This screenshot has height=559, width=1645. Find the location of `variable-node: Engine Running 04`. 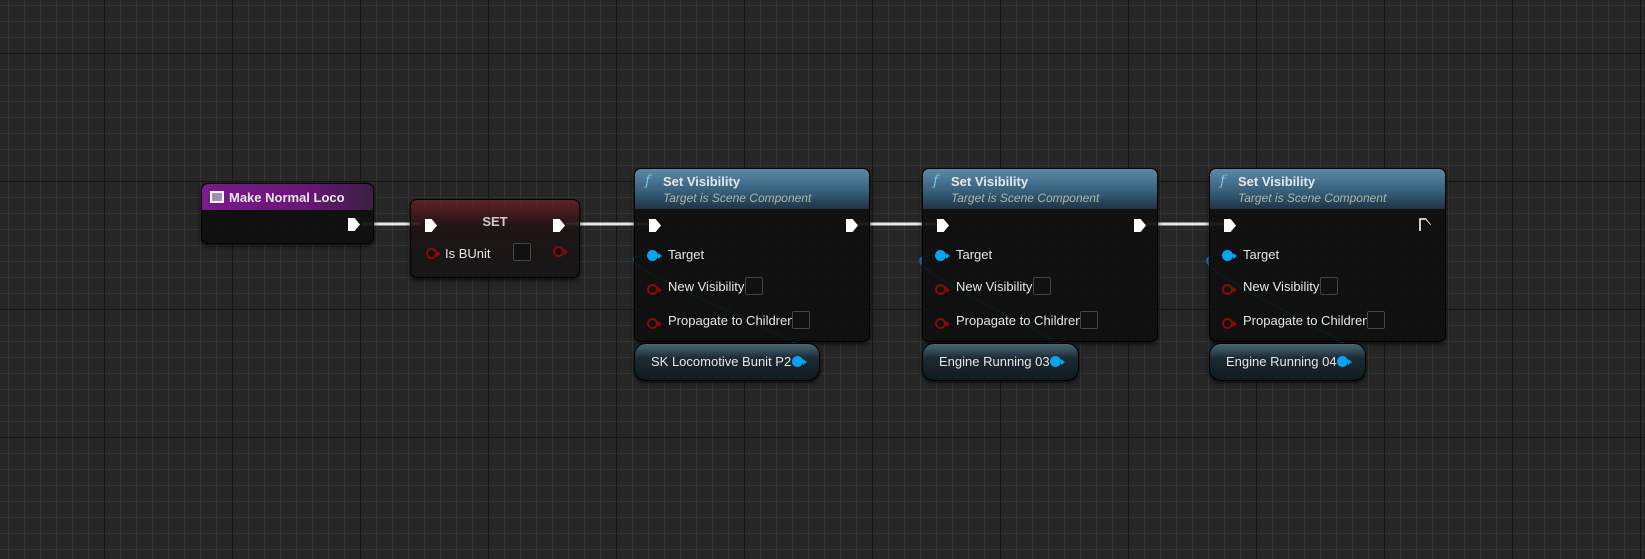

variable-node: Engine Running 04 is located at coordinates (1287, 362).